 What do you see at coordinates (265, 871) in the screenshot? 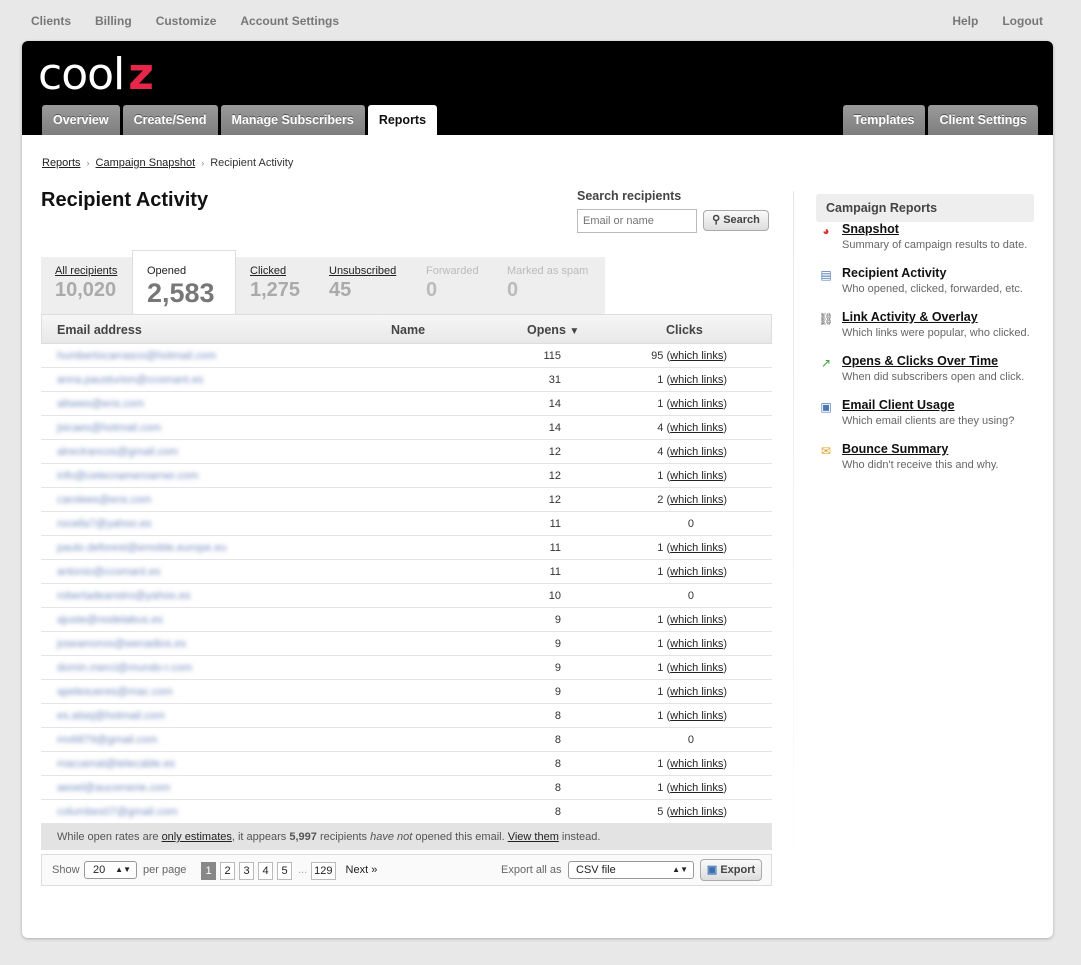
I see `page-4: 4` at bounding box center [265, 871].